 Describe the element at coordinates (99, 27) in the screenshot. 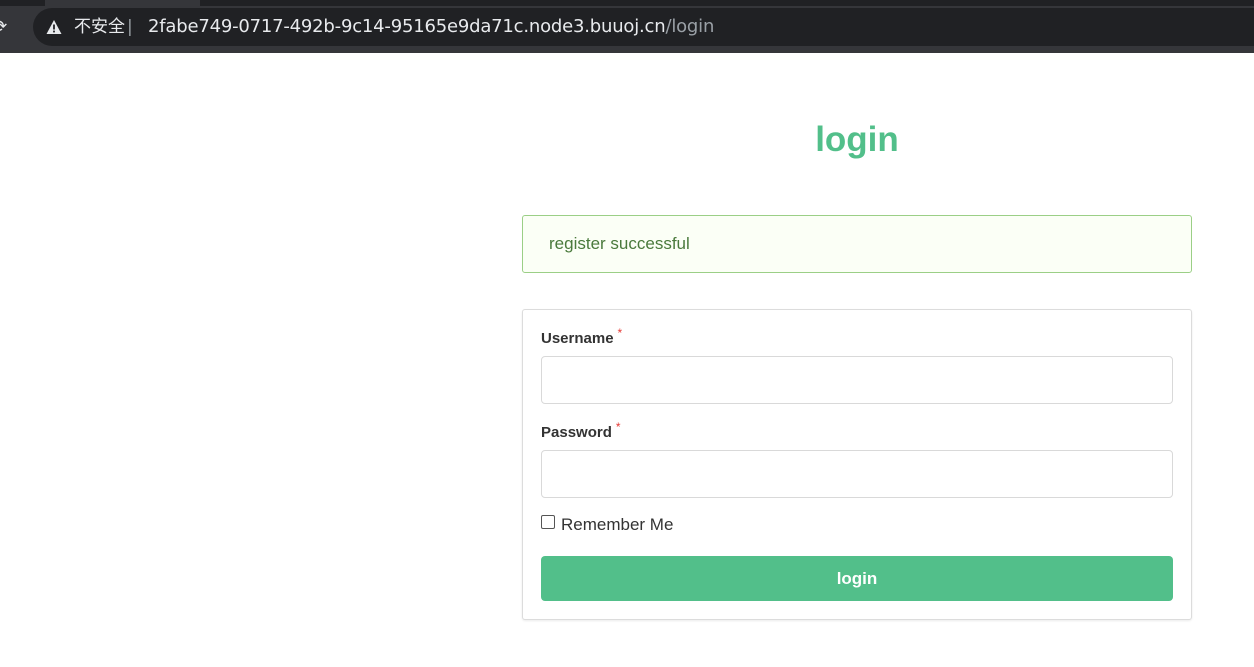

I see `security-status: 不安全` at that location.